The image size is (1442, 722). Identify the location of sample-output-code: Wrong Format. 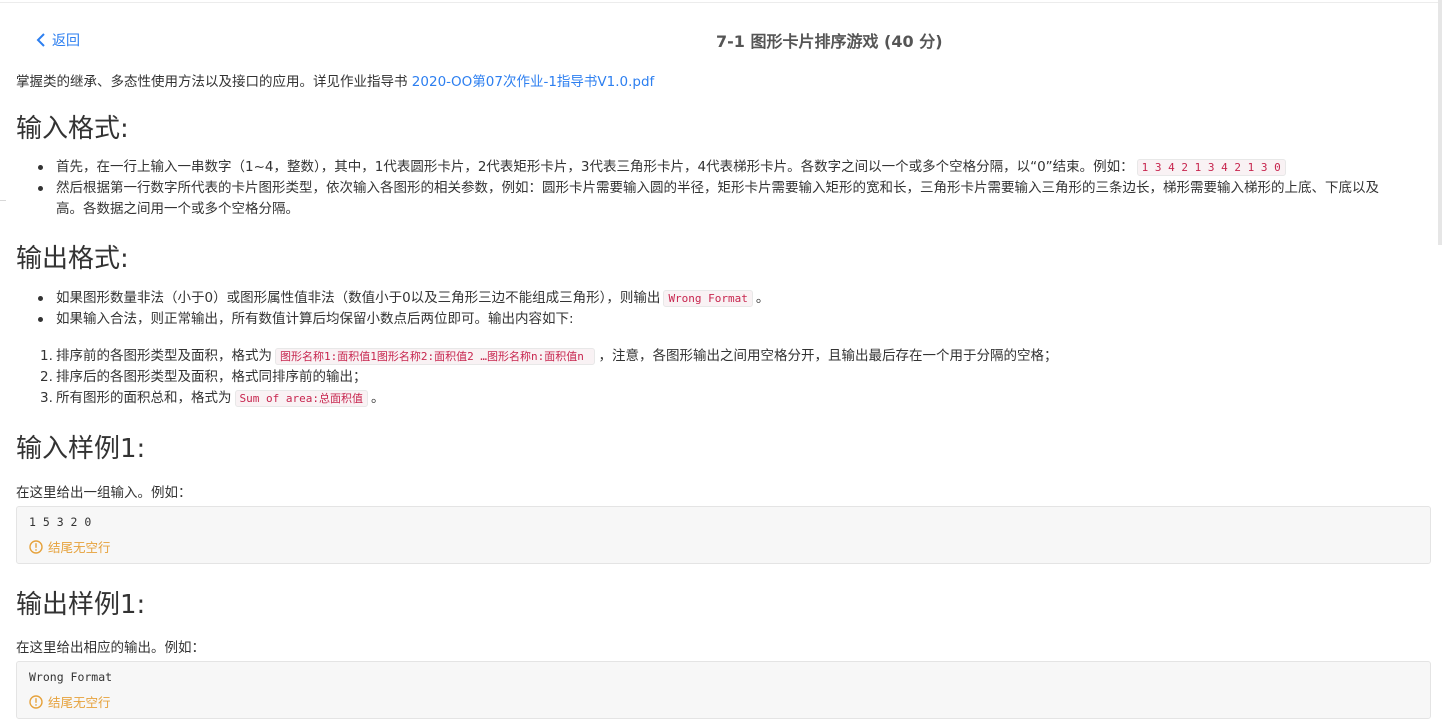
(71, 677).